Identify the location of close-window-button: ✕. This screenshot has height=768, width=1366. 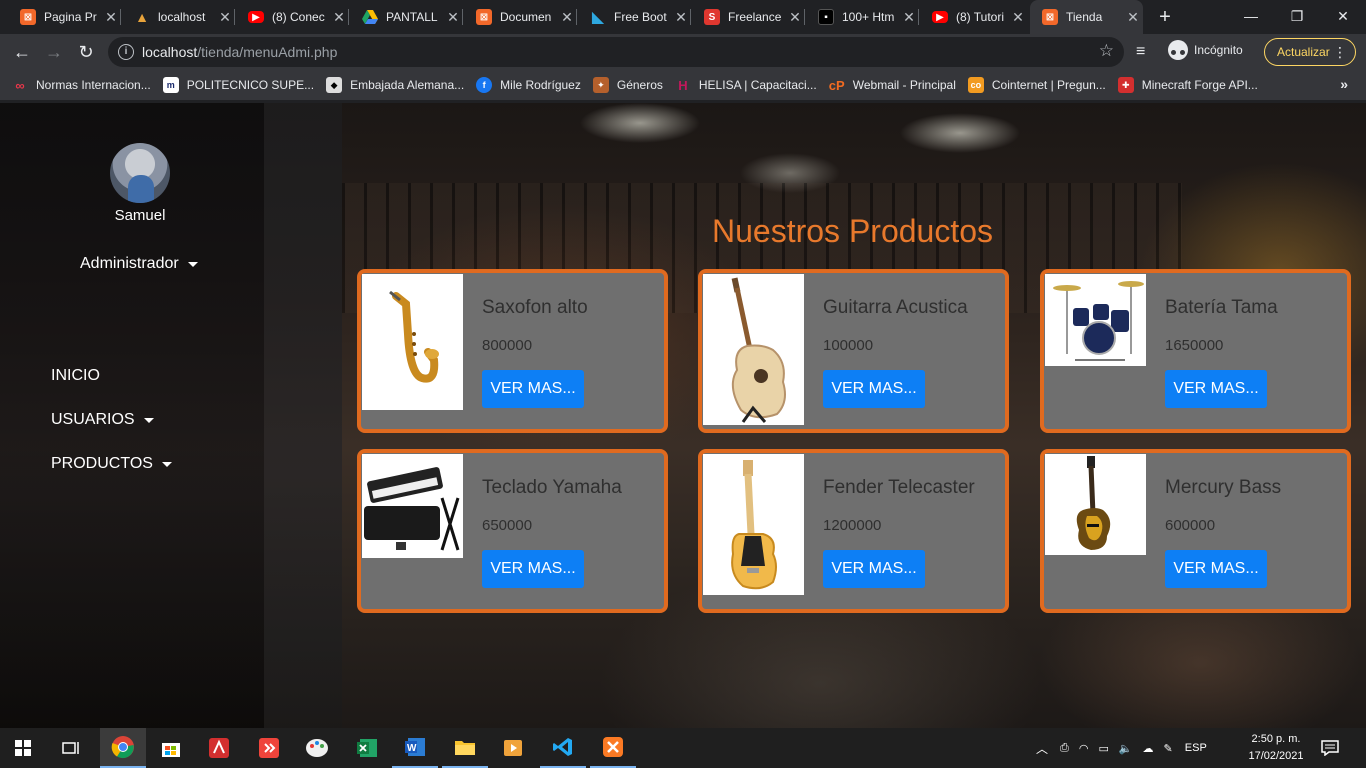
(1343, 16).